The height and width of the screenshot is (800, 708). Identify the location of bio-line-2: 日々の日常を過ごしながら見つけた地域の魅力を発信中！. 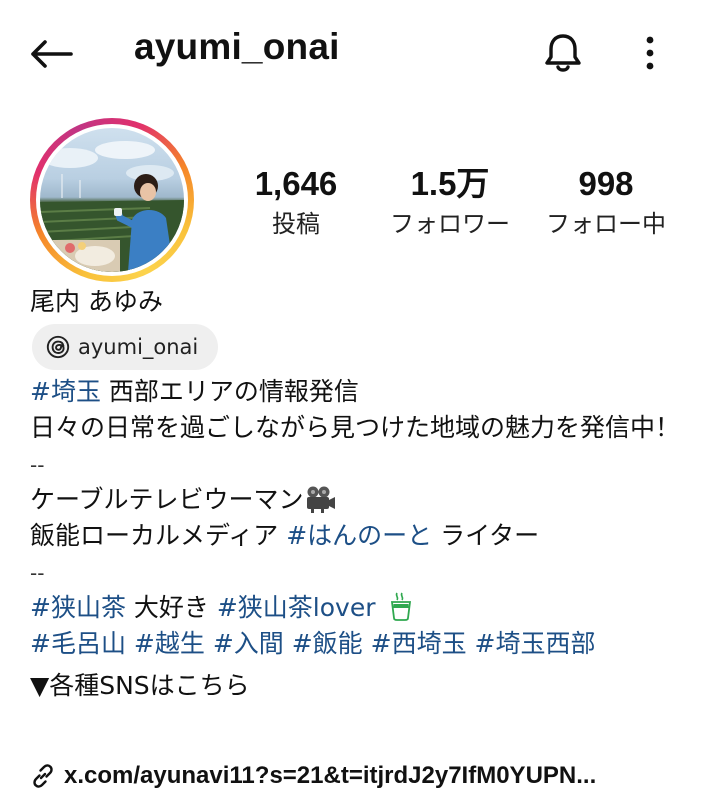
(355, 427).